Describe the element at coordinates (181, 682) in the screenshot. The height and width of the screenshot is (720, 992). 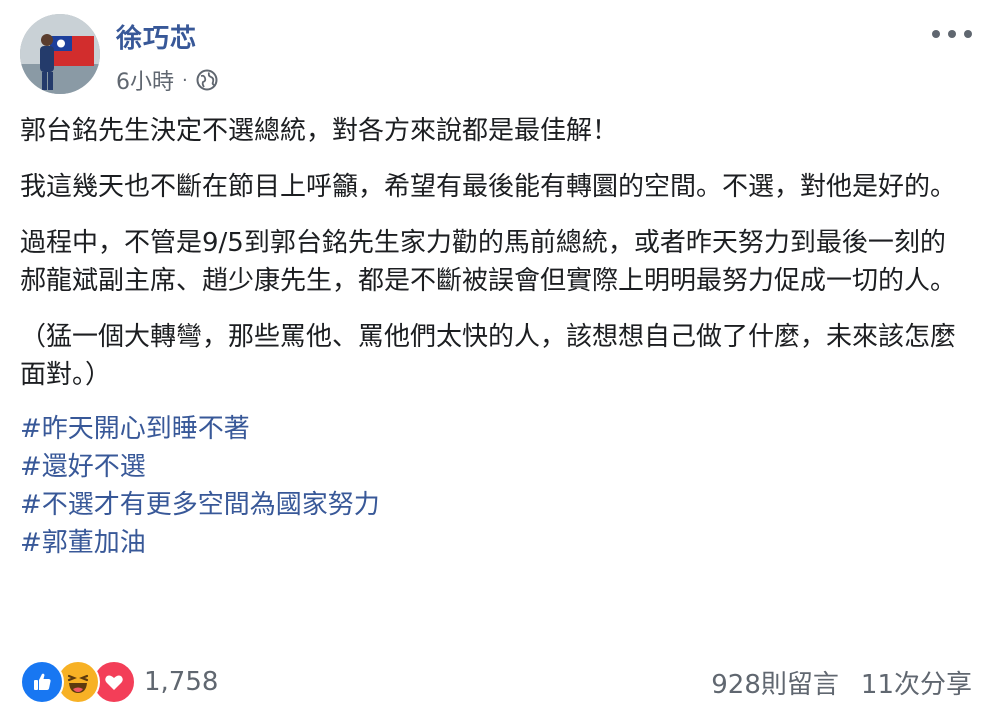
I see `reaction-count: 1,758` at that location.